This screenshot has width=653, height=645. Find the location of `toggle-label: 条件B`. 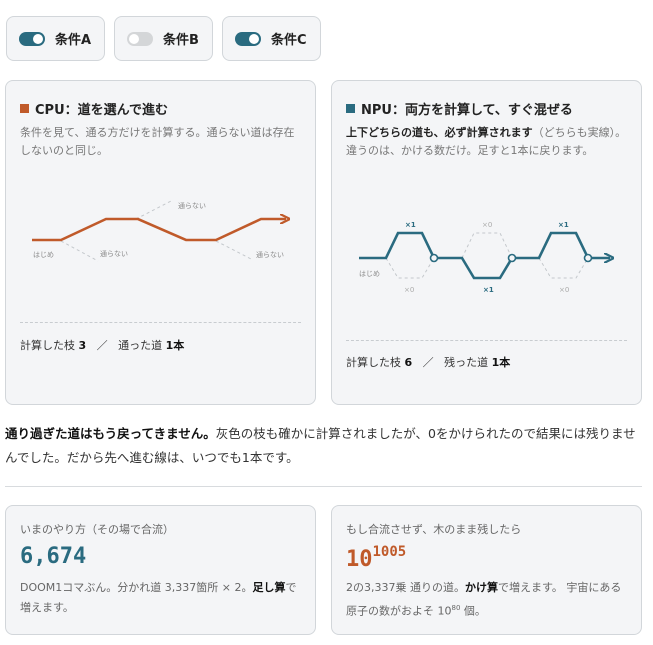

toggle-label: 条件B is located at coordinates (181, 40).